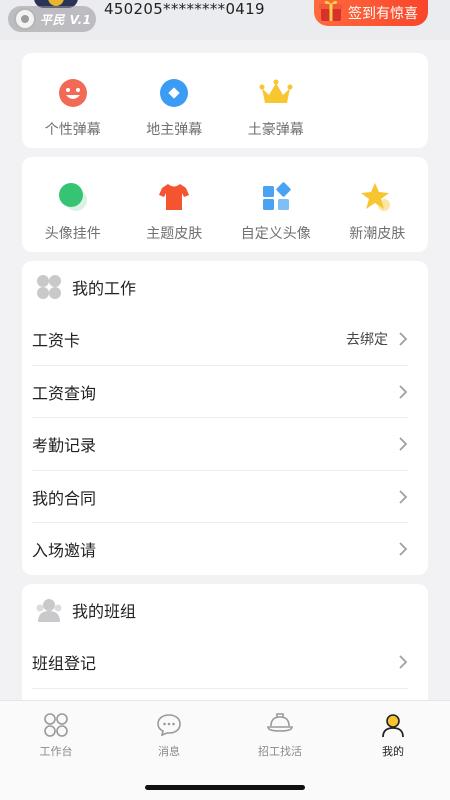 The image size is (450, 800). What do you see at coordinates (280, 751) in the screenshot?
I see `tab-label: 招工找活` at bounding box center [280, 751].